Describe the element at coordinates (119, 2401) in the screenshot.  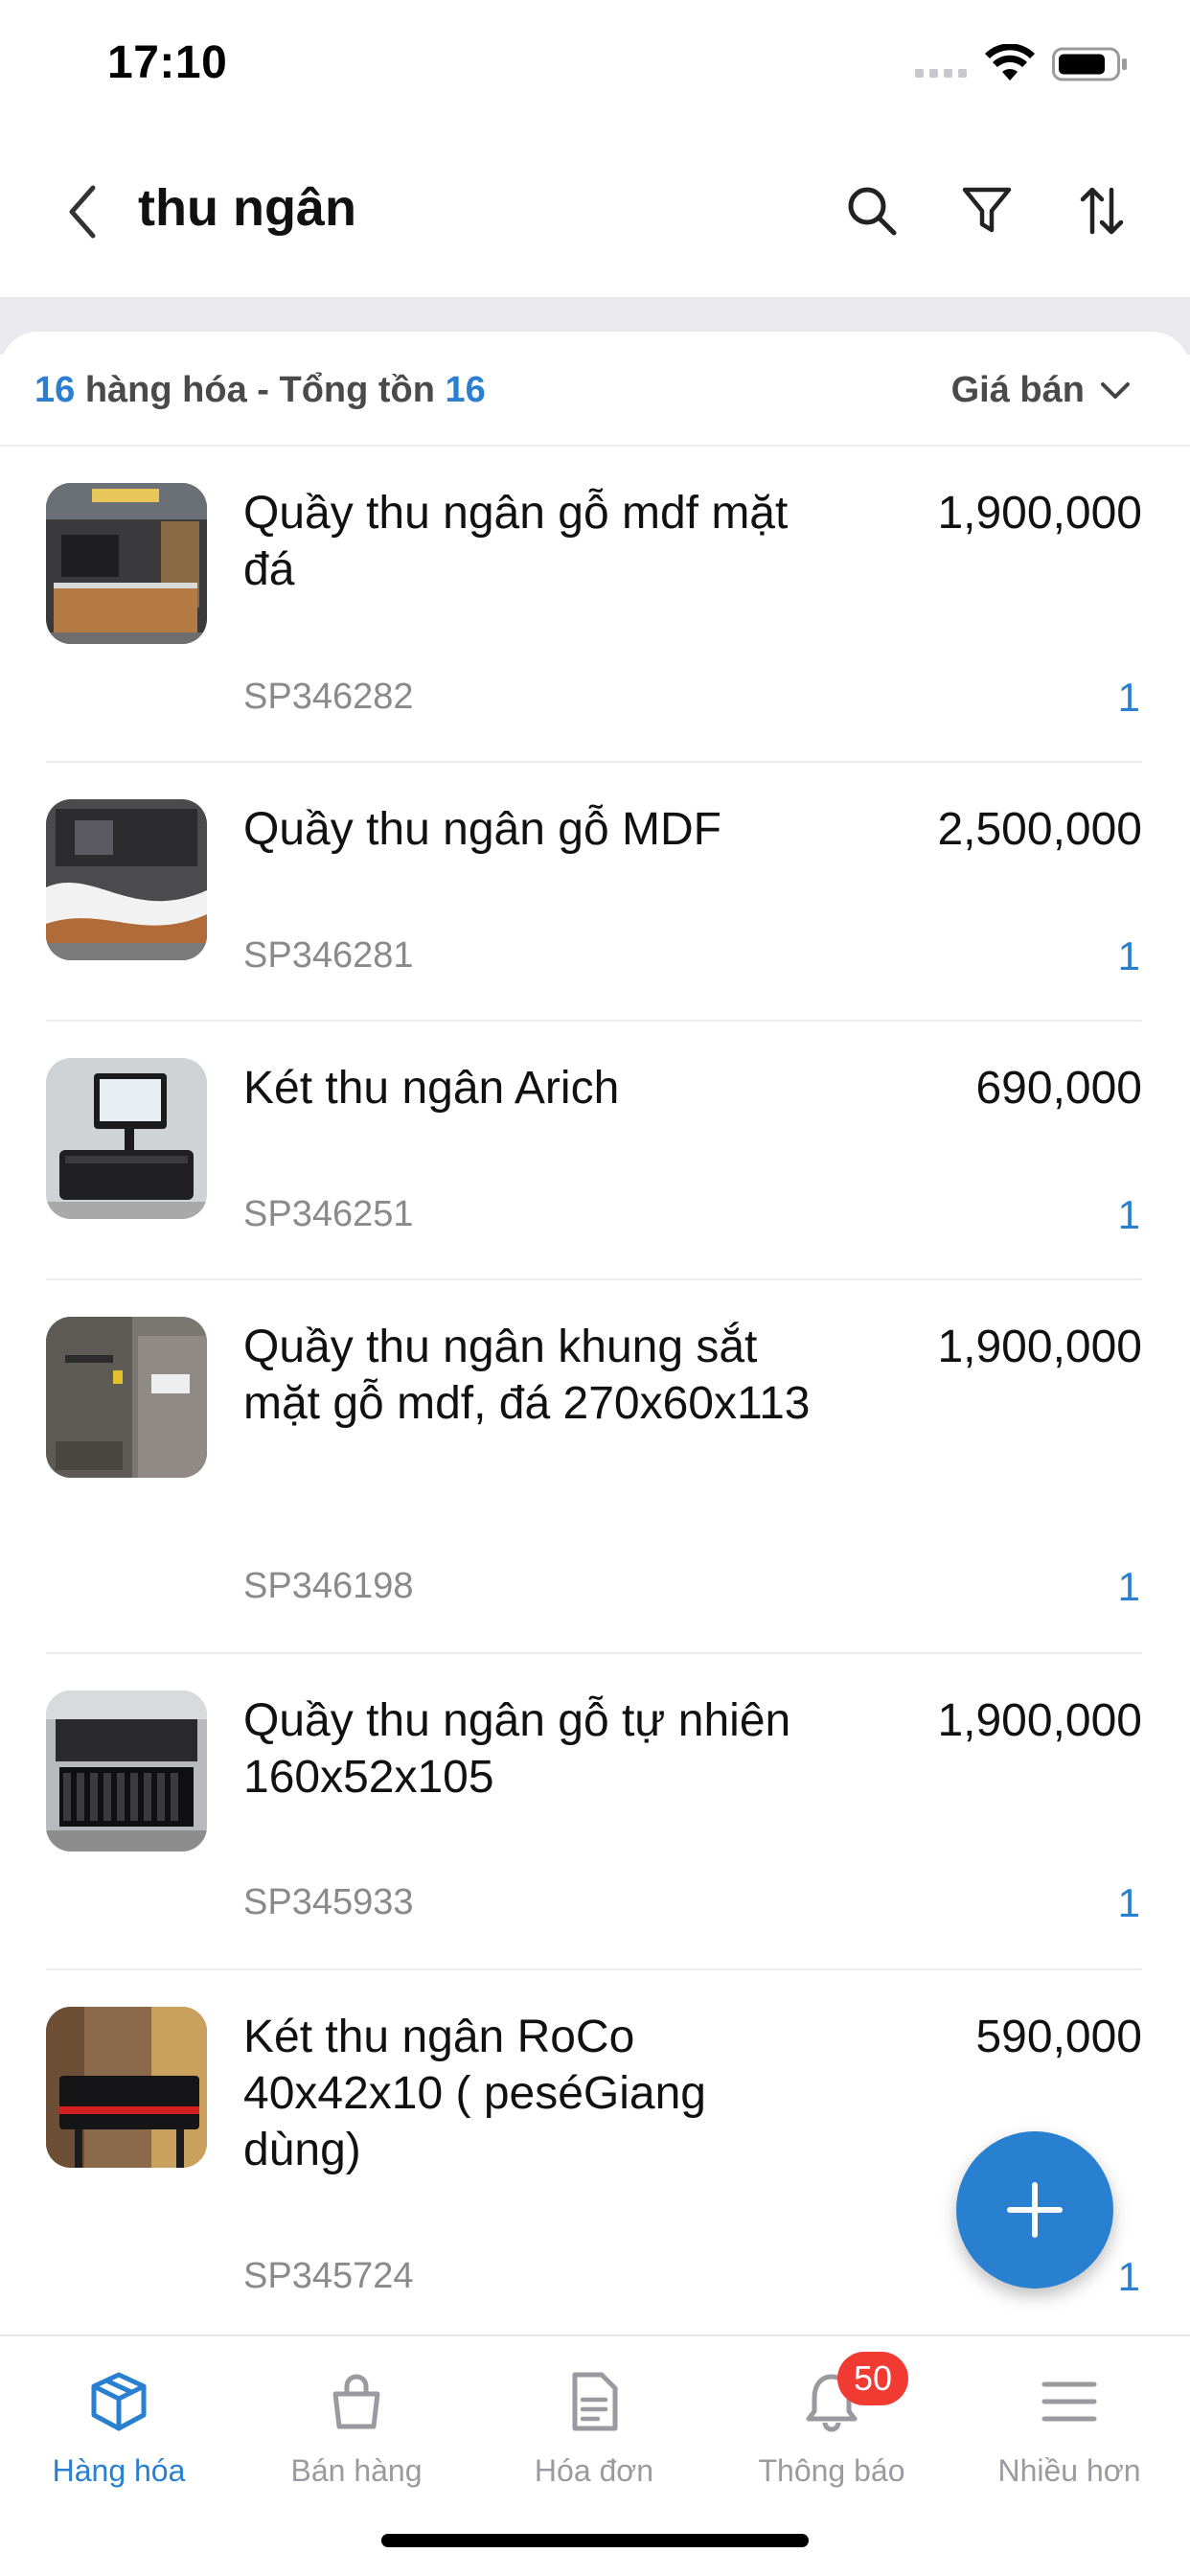
I see `box-icon` at that location.